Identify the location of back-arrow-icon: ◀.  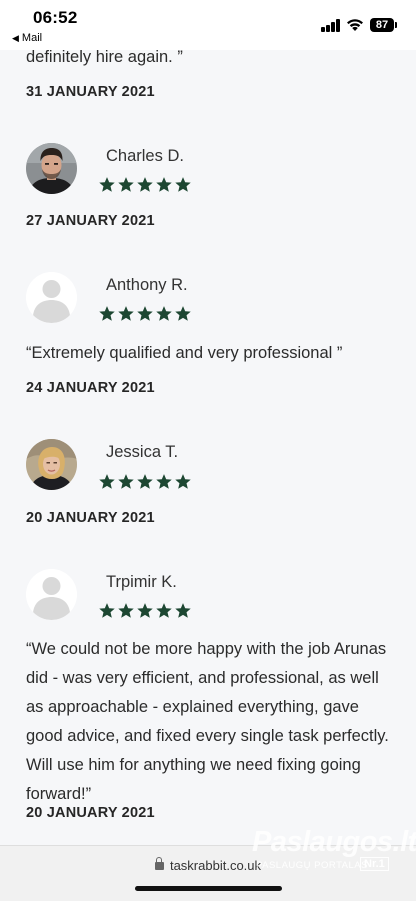
(15, 38).